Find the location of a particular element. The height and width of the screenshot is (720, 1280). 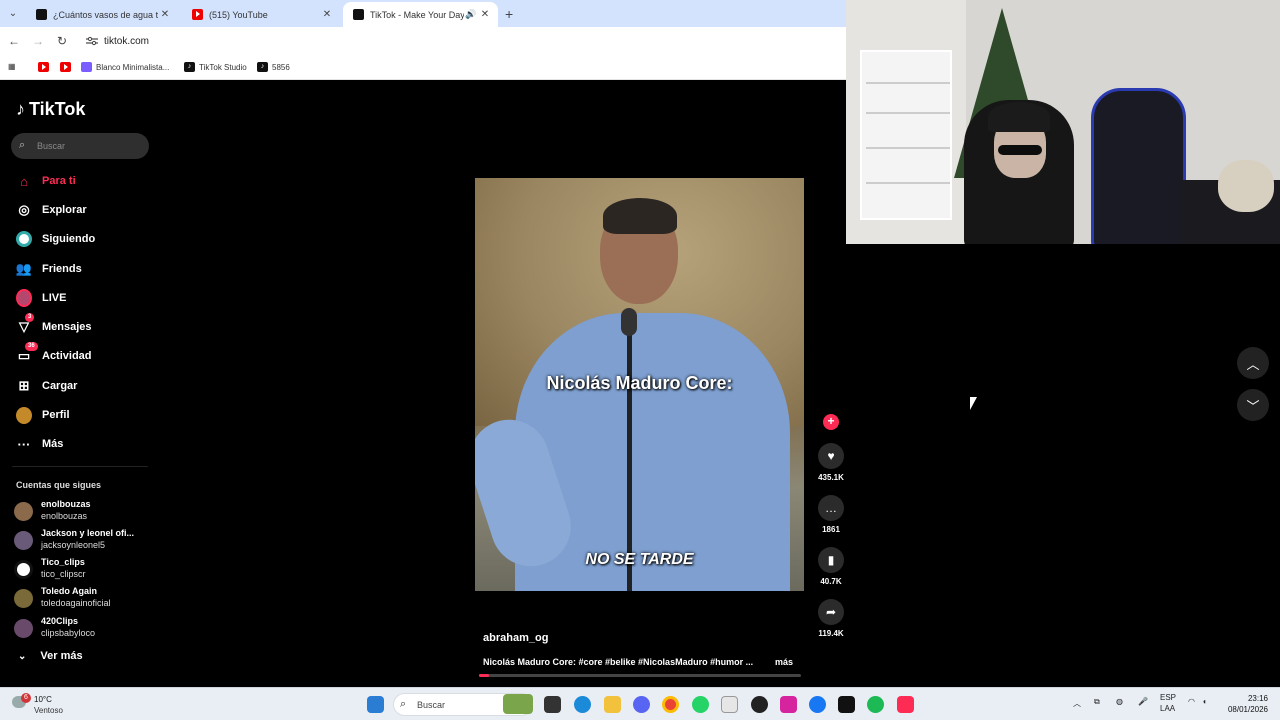

search-input: ⌕ Buscar is located at coordinates (80, 146).